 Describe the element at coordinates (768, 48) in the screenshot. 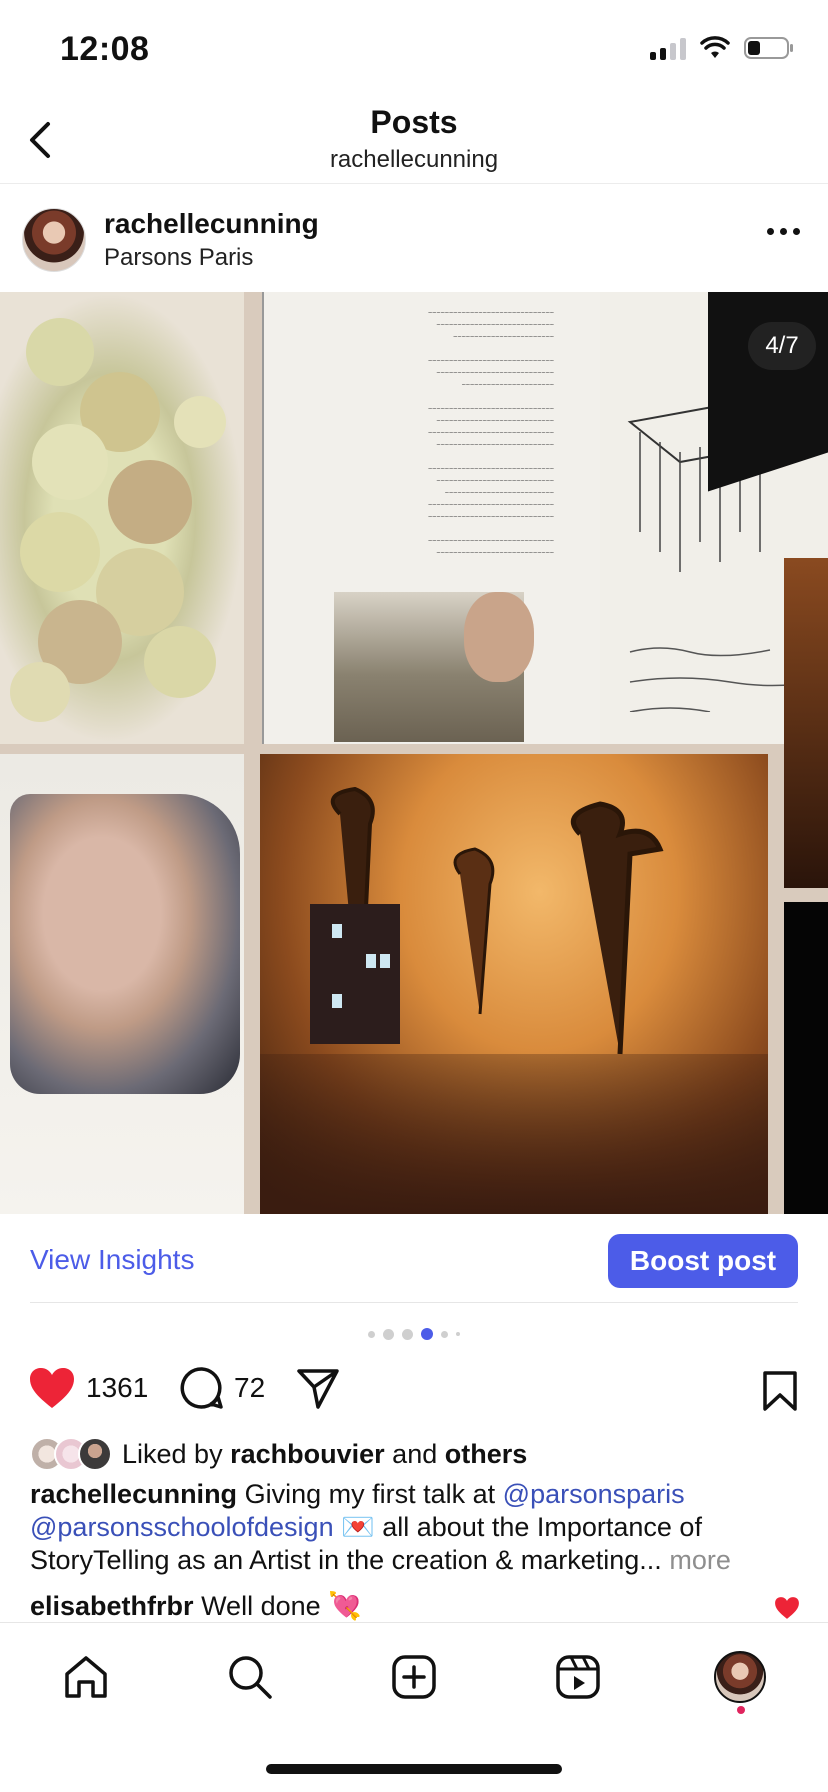

I see `battery-icon` at that location.